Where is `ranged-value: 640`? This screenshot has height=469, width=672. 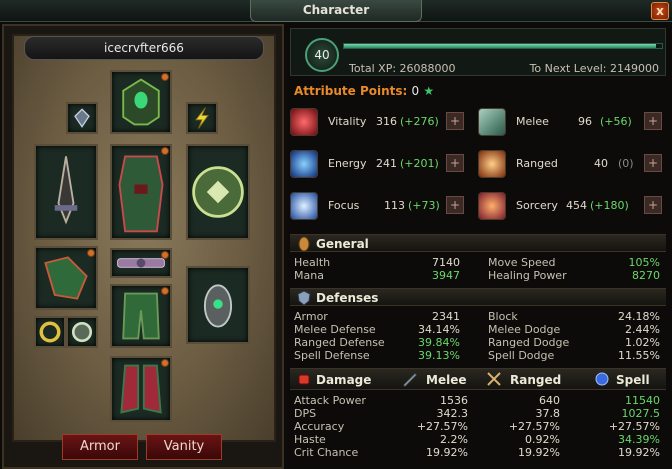
ranged-value: 640 is located at coordinates (549, 400).